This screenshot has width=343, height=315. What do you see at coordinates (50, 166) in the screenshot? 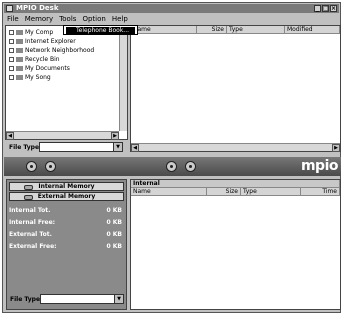
I see `download-button` at bounding box center [50, 166].